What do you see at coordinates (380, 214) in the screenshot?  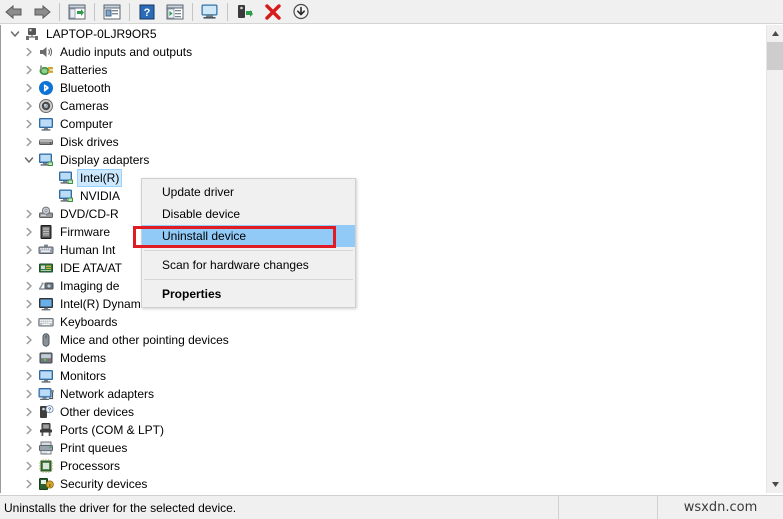 I see `tree-item: DVD/CD-R` at bounding box center [380, 214].